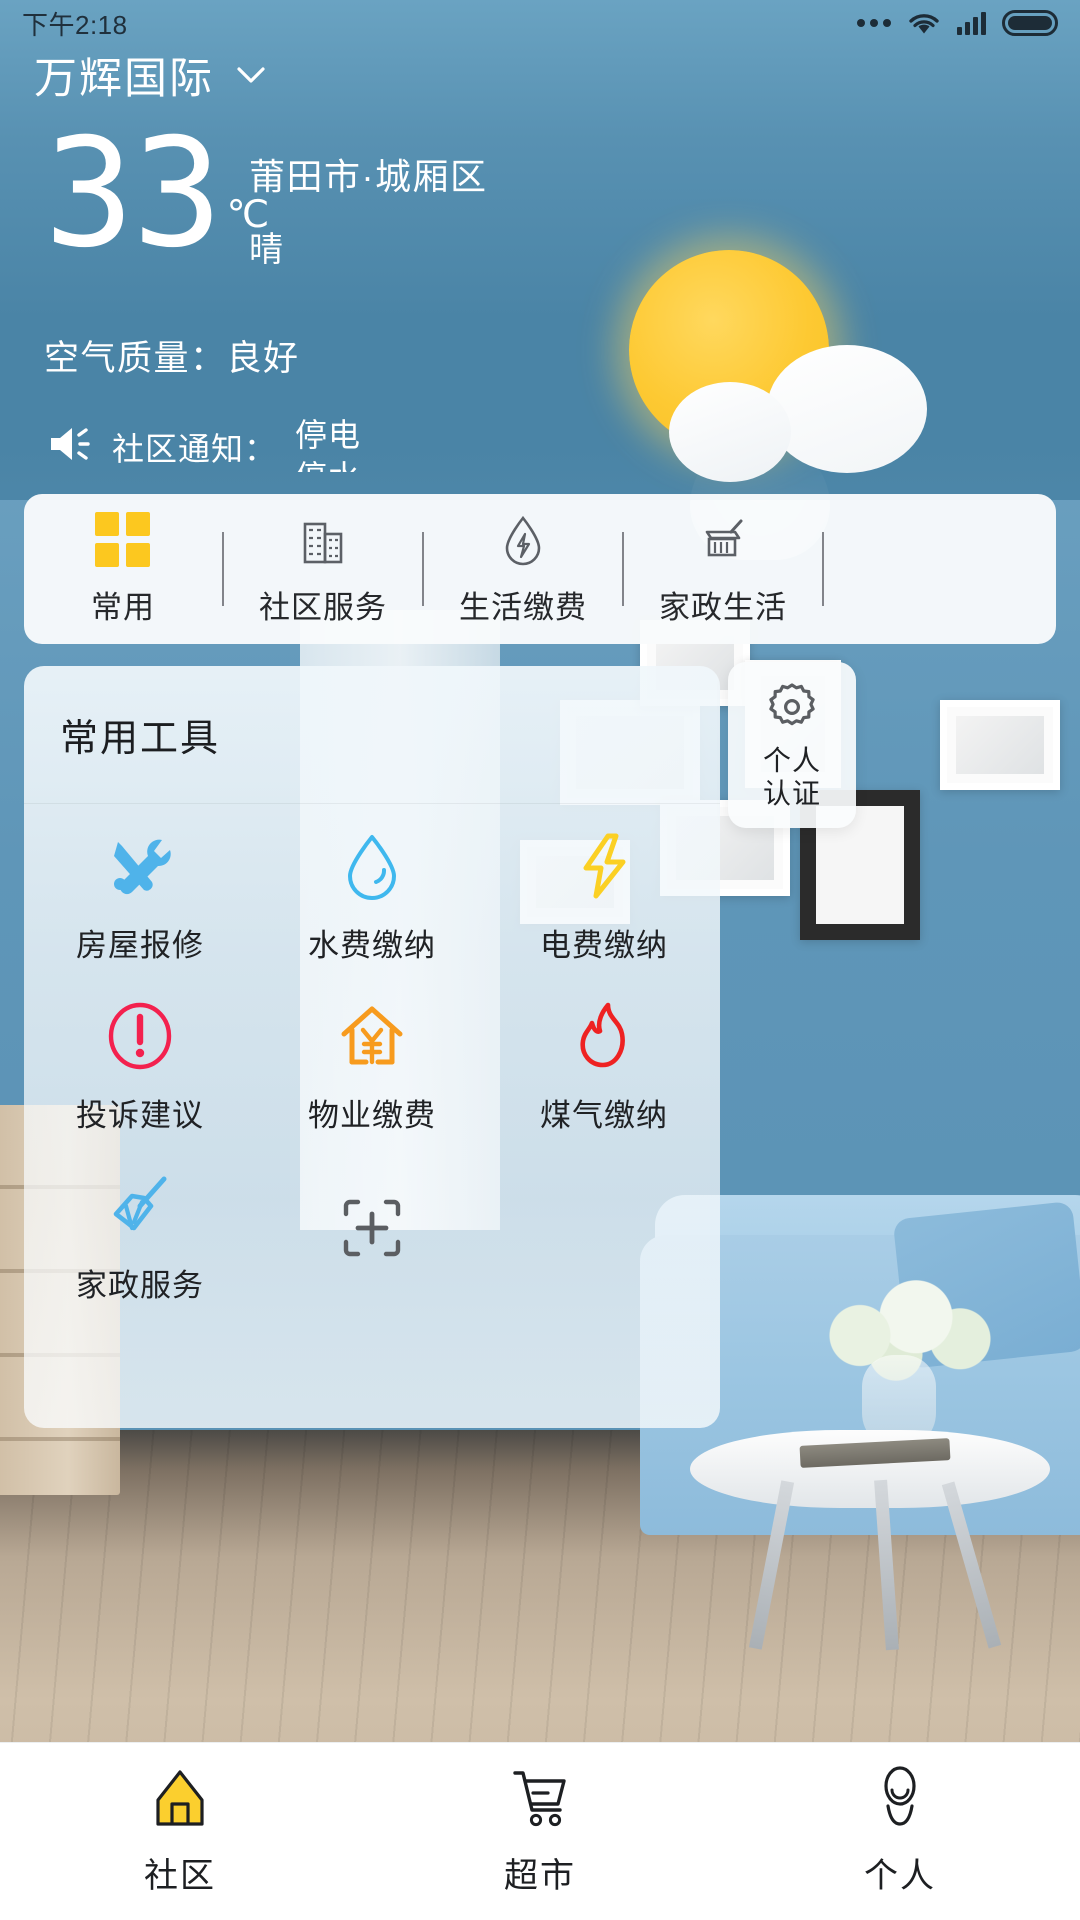 The image size is (1080, 1920). I want to click on chevron-down-icon, so click(251, 75).